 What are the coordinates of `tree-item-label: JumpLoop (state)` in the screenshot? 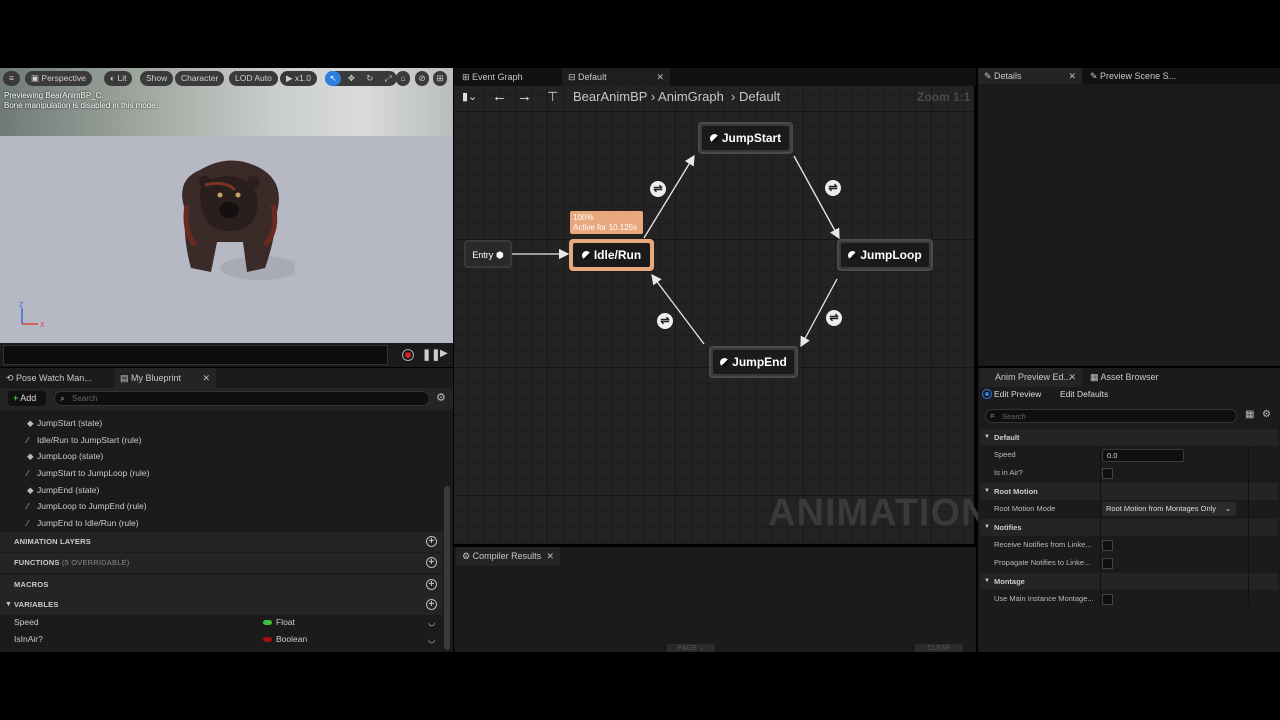 It's located at (70, 456).